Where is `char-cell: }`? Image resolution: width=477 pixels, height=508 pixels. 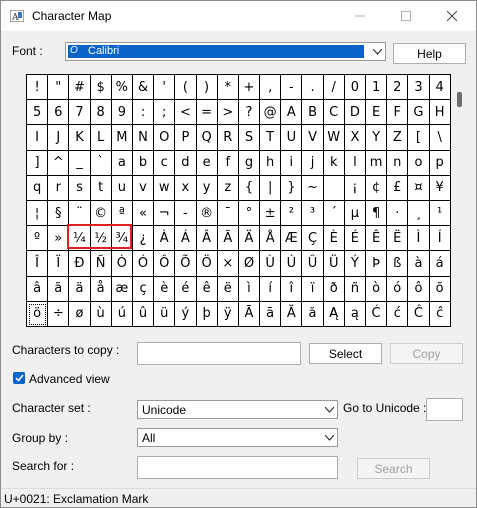 char-cell: } is located at coordinates (292, 188).